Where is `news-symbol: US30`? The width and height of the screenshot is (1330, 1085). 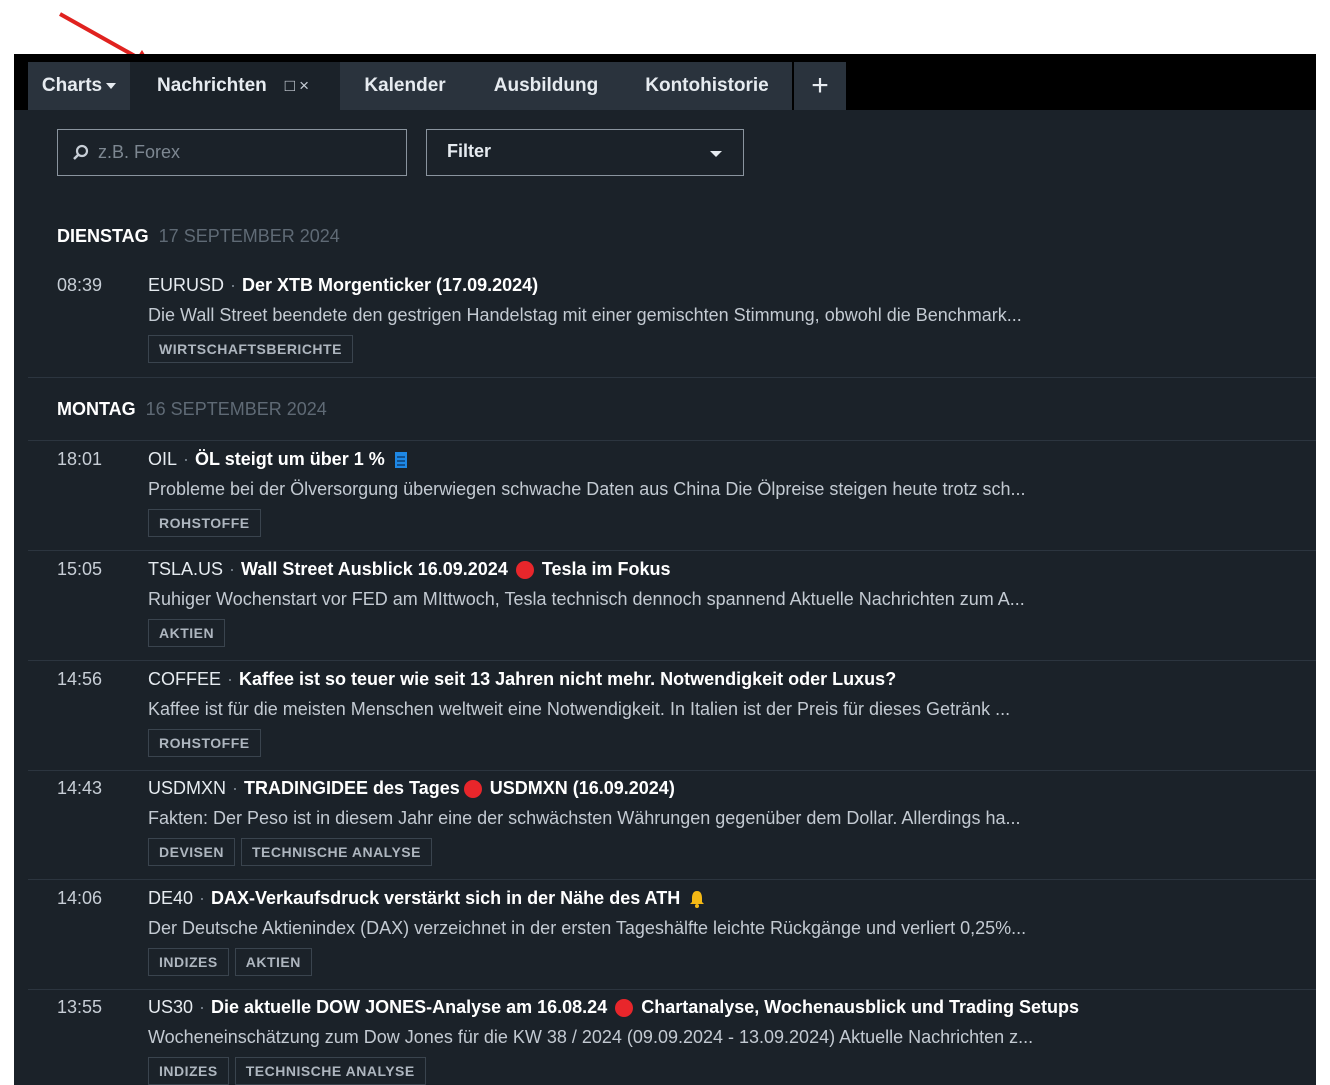
news-symbol: US30 is located at coordinates (170, 1007).